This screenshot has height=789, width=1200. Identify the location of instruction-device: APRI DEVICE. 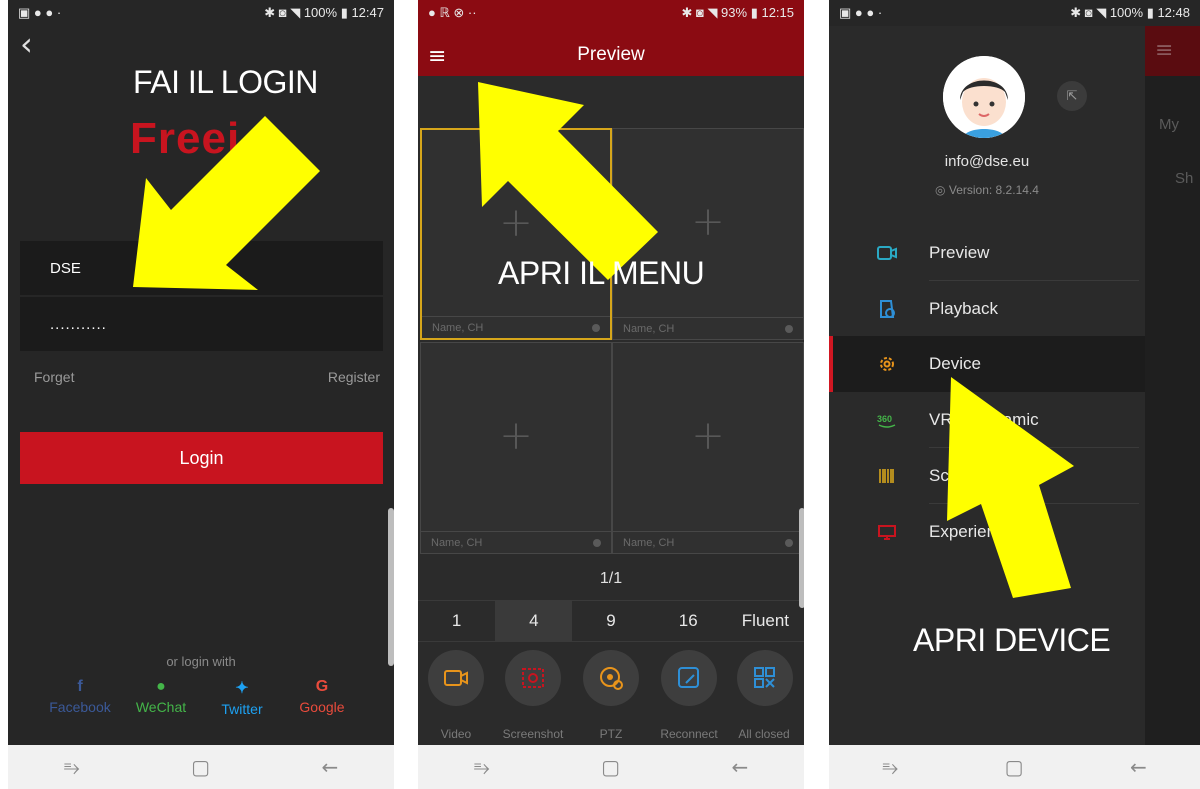
(1012, 640).